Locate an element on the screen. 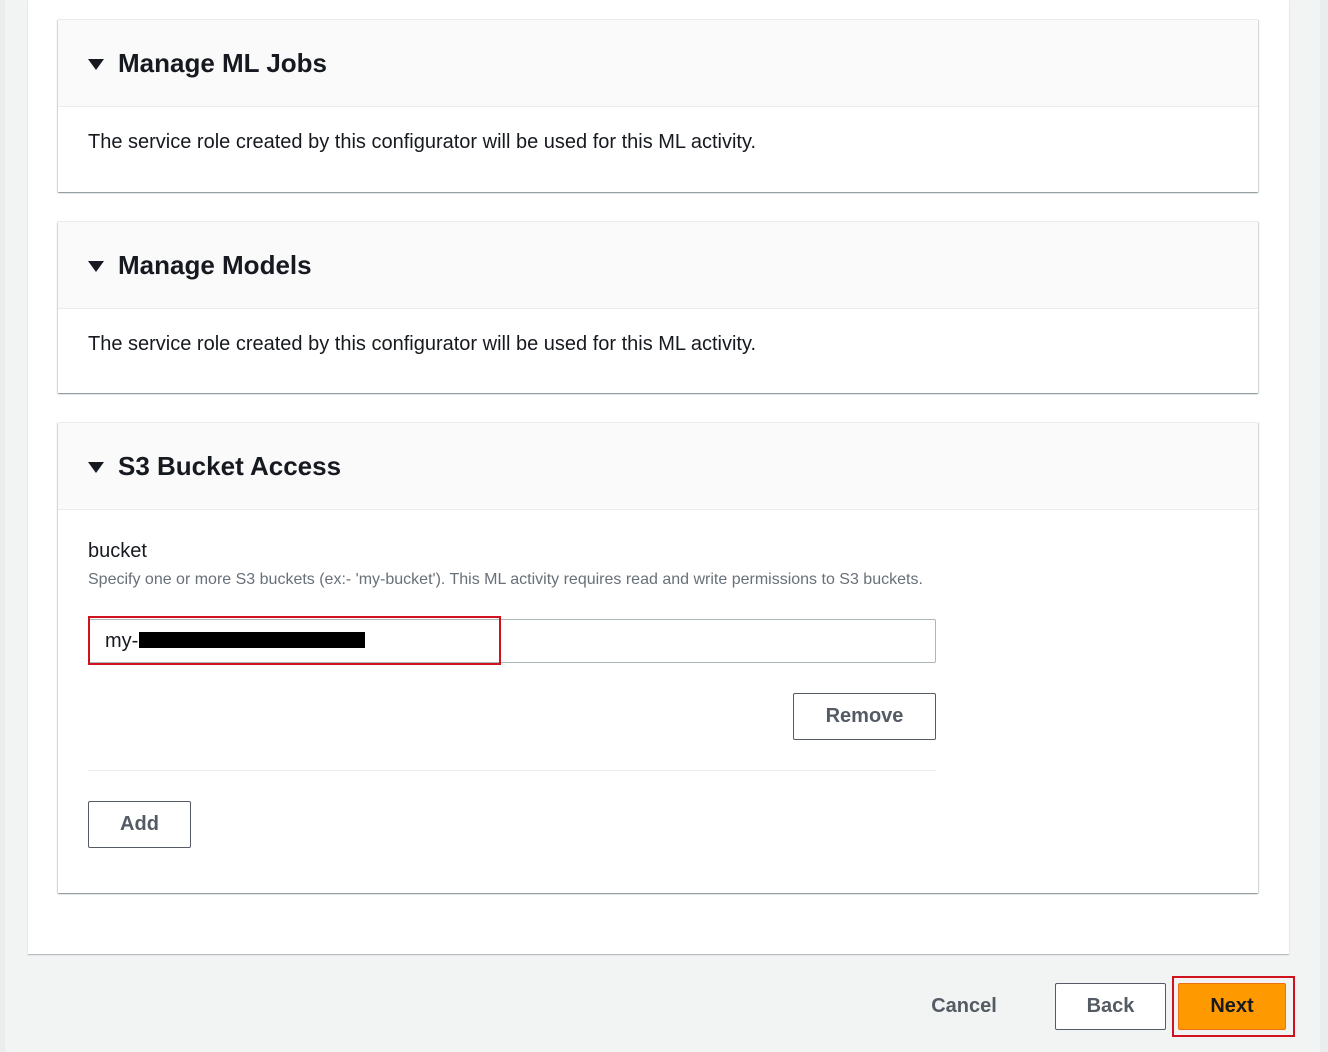  bucket-field-label: bucket is located at coordinates (117, 551).